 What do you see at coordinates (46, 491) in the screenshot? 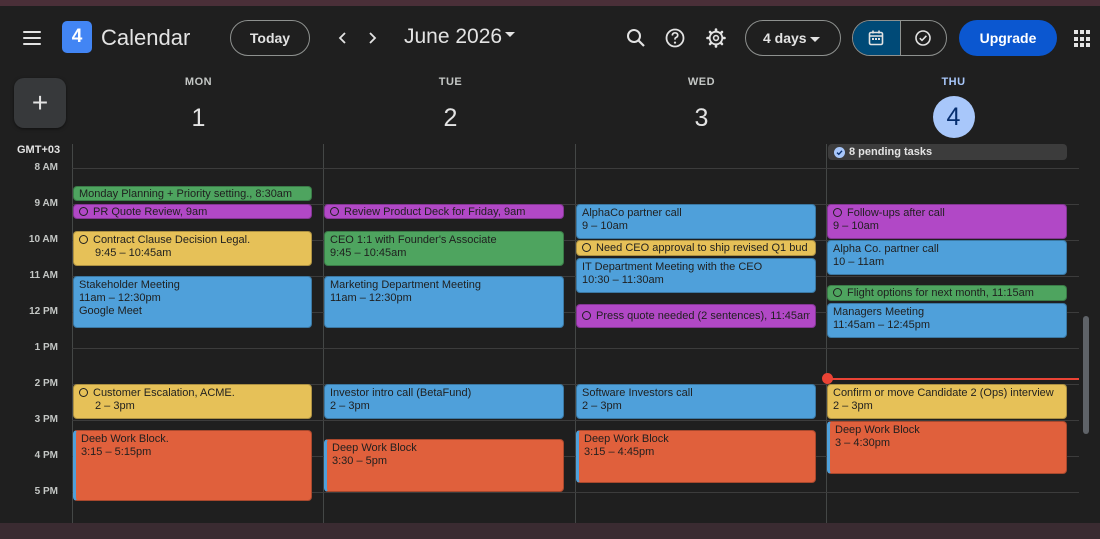
I see `hour-label: 5 PM` at bounding box center [46, 491].